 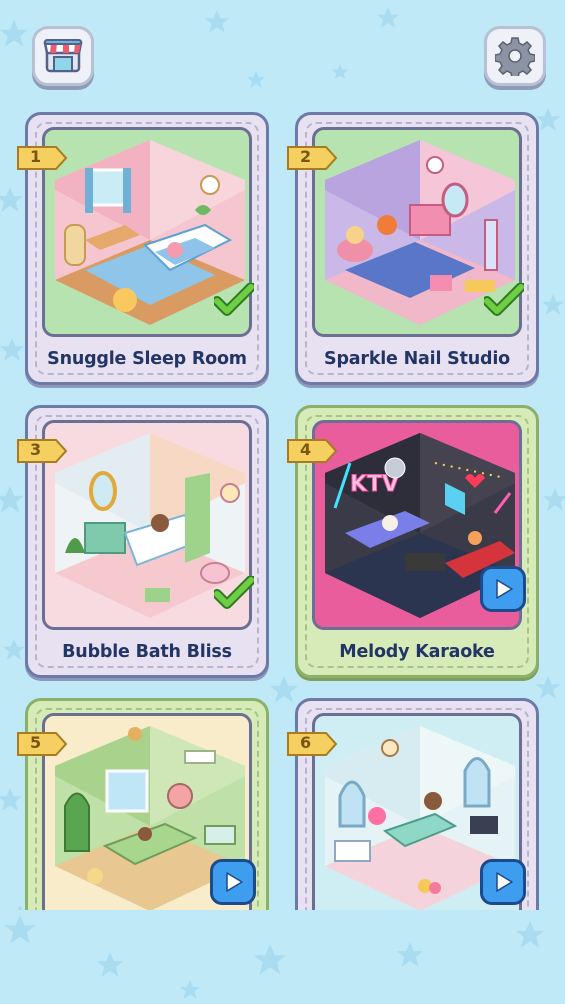 I want to click on level-card-2: 2 Sparkle Nail Studio, so click(x=413, y=248).